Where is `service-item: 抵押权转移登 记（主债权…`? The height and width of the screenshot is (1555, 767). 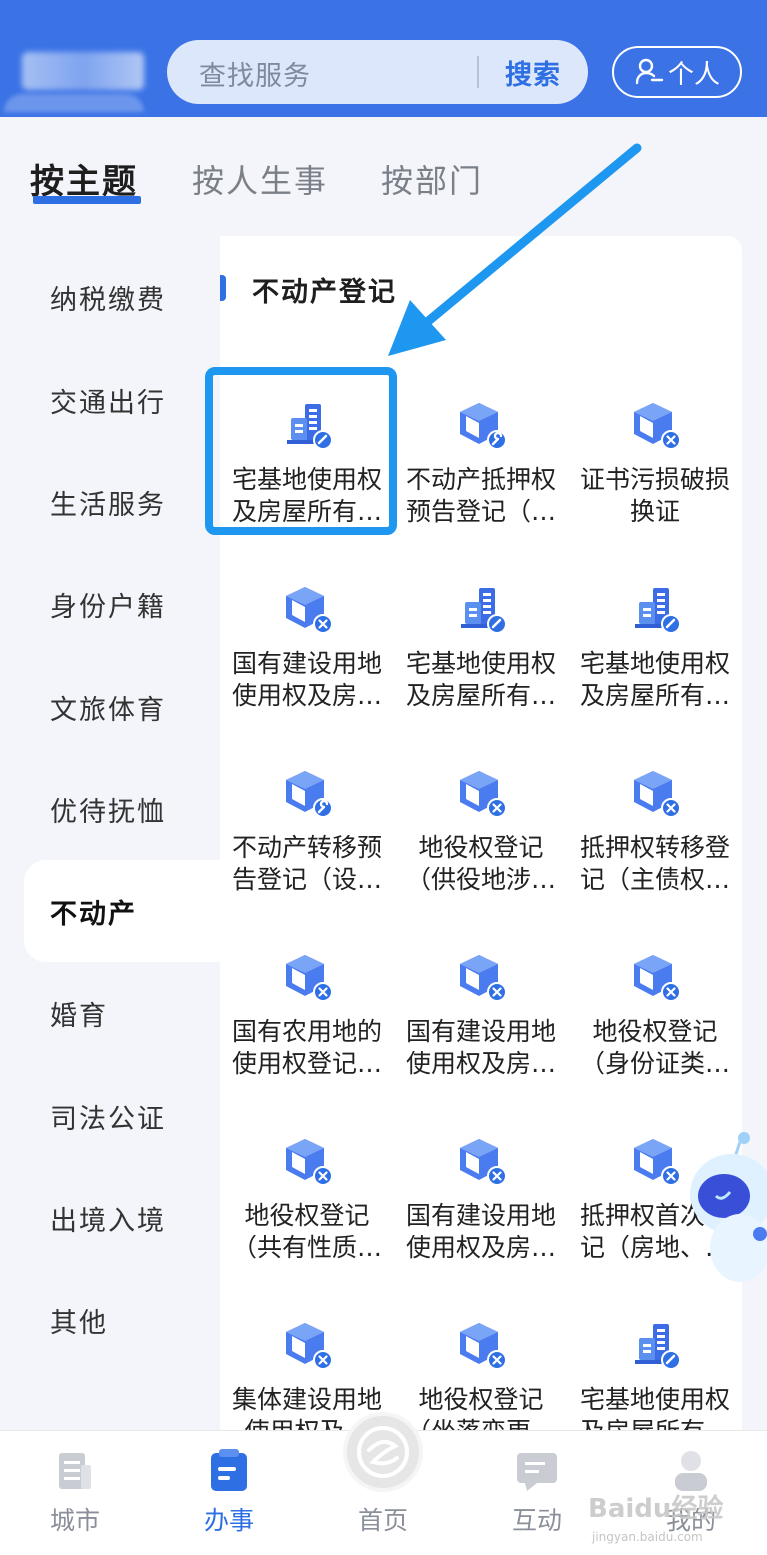
service-item: 抵押权转移登 记（主债权… is located at coordinates (655, 824).